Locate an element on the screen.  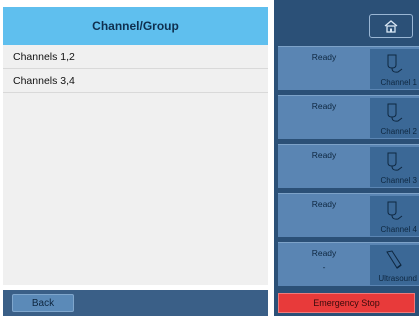
emergency-stop-button: Emergency Stop is located at coordinates (346, 303).